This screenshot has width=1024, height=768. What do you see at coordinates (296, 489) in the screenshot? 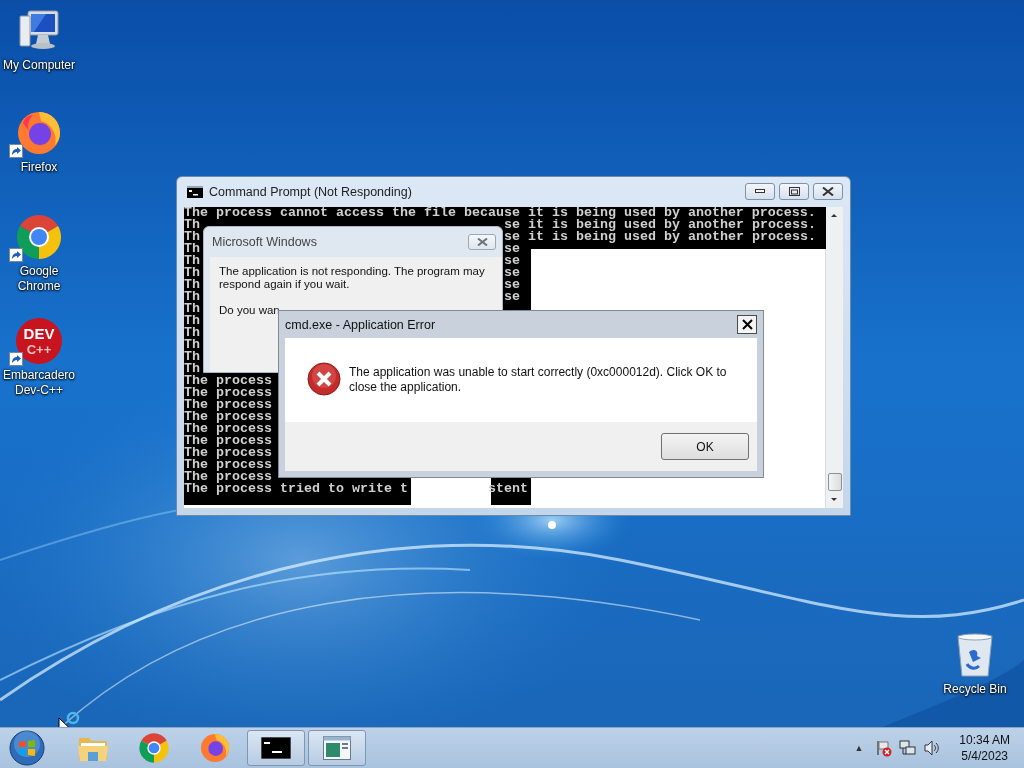
I see `console-text: The process tried to write t` at bounding box center [296, 489].